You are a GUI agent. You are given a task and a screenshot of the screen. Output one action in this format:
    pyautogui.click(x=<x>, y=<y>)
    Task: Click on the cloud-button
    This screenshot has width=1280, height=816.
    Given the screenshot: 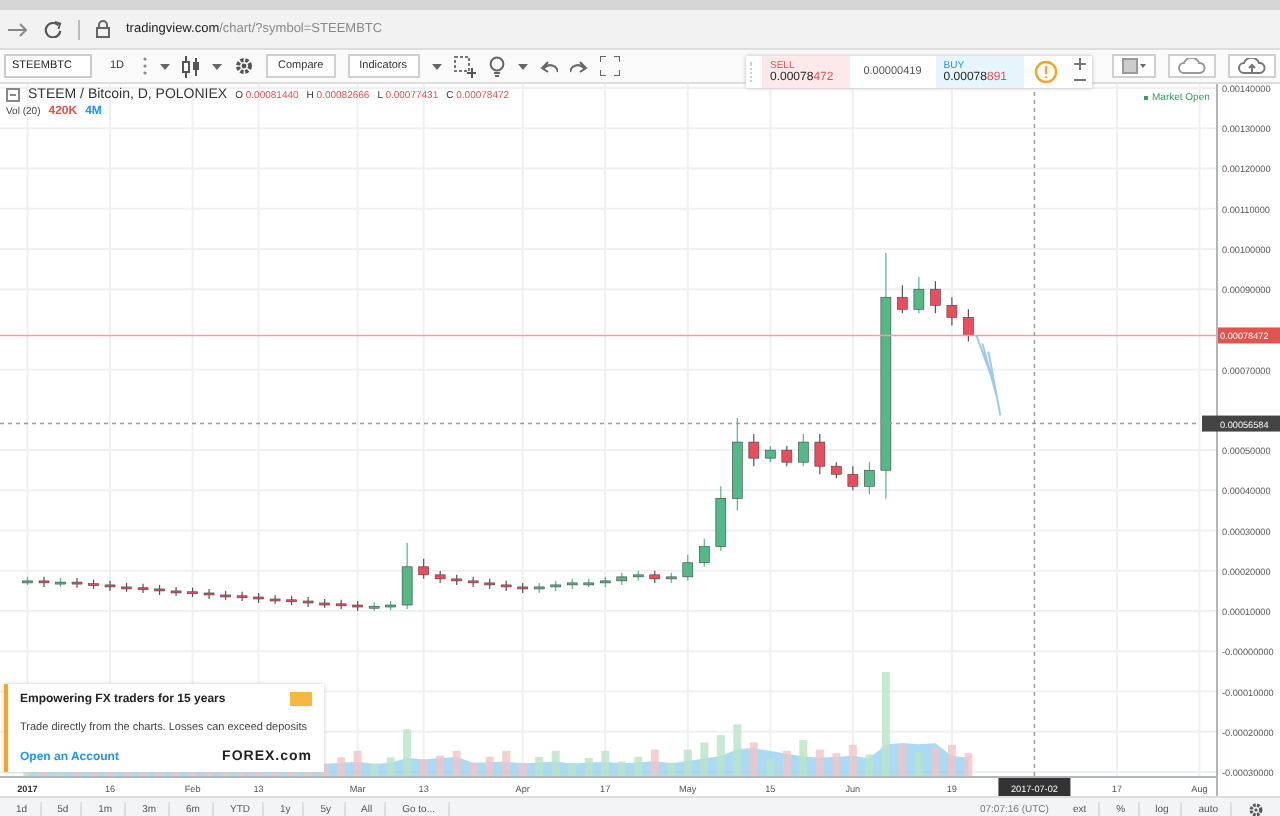 What is the action you would take?
    pyautogui.click(x=1192, y=66)
    